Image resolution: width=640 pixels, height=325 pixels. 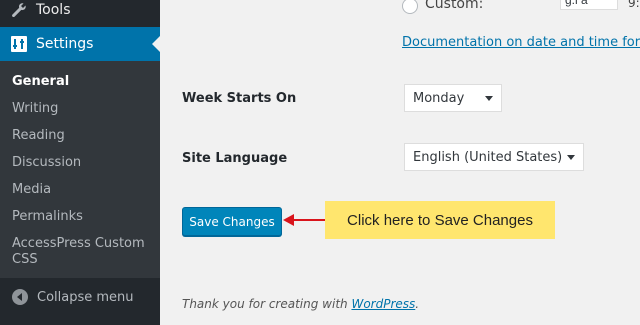 I want to click on submenu-item-general: General, so click(x=40, y=82).